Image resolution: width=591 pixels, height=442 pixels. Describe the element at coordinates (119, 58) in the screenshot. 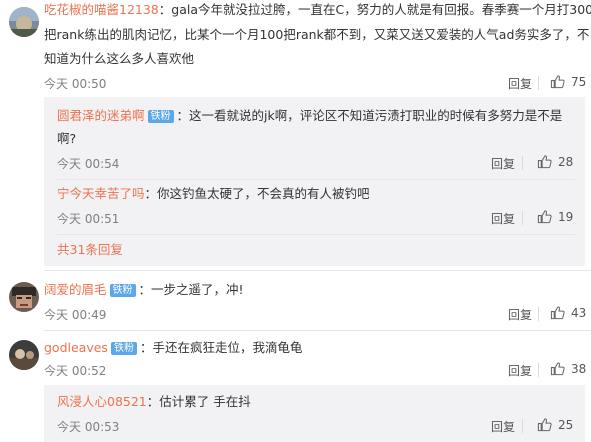

I see `comment-text: 知道为什么这么多人喜欢他` at that location.